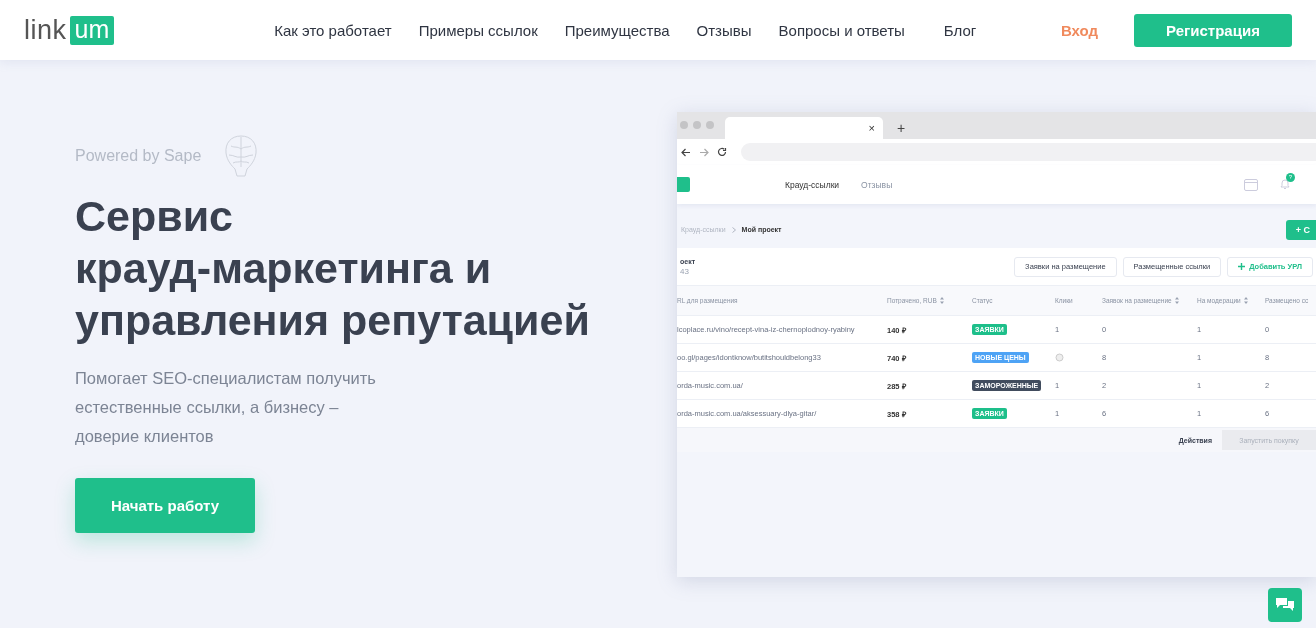  What do you see at coordinates (733, 229) in the screenshot?
I see `chevron-icon` at bounding box center [733, 229].